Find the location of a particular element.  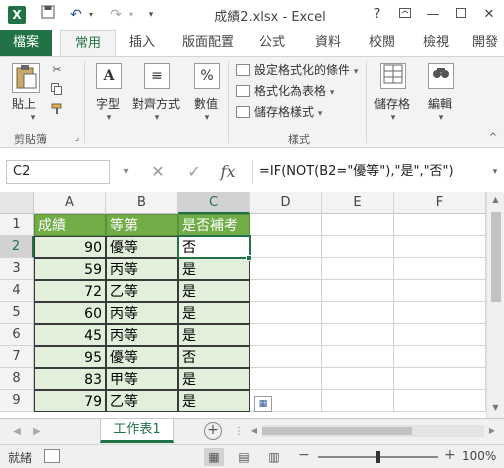

percent-icon: % is located at coordinates (207, 76).